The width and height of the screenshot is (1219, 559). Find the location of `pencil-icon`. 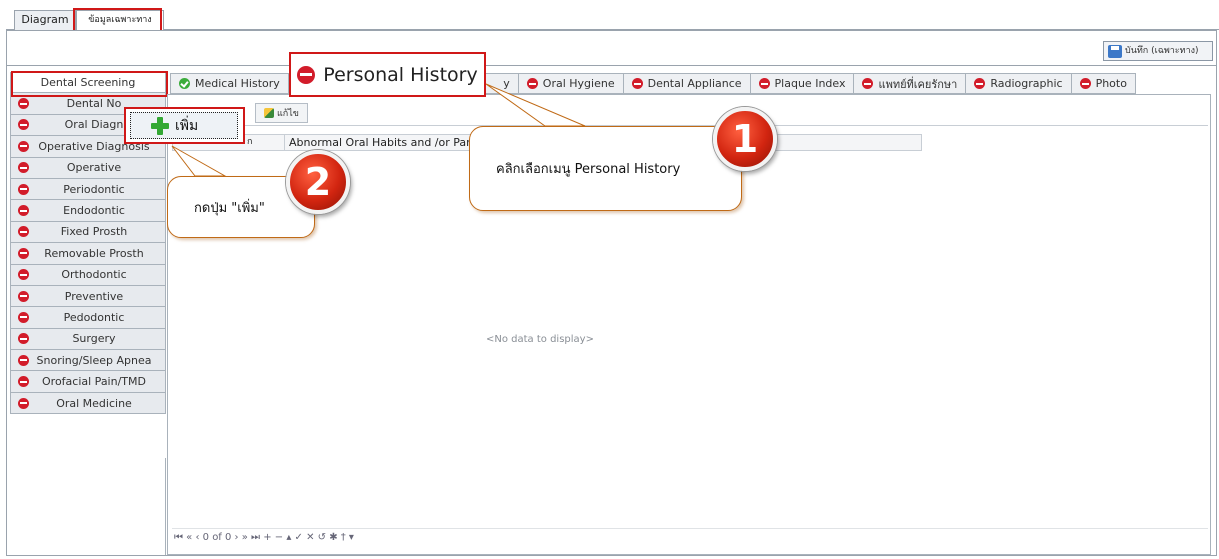

pencil-icon is located at coordinates (269, 113).